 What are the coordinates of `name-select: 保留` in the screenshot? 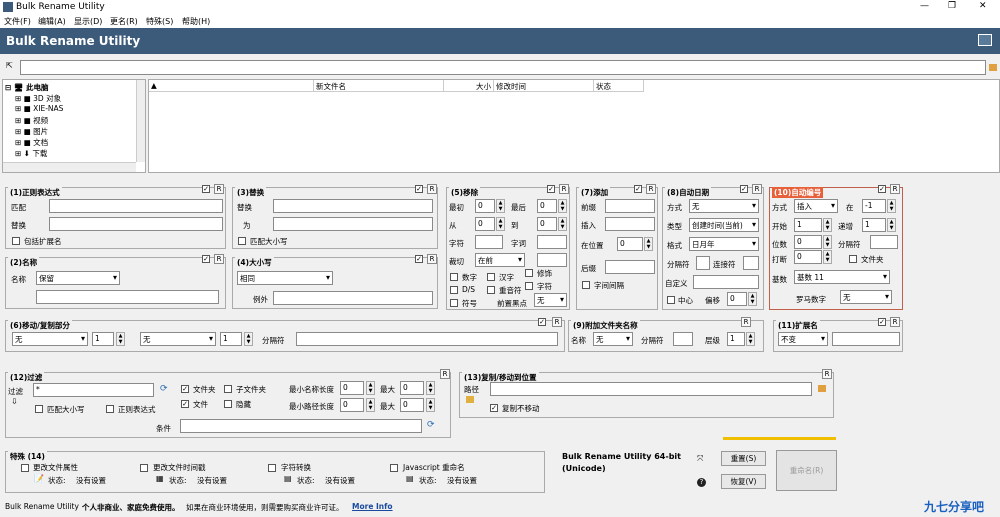 It's located at (78, 278).